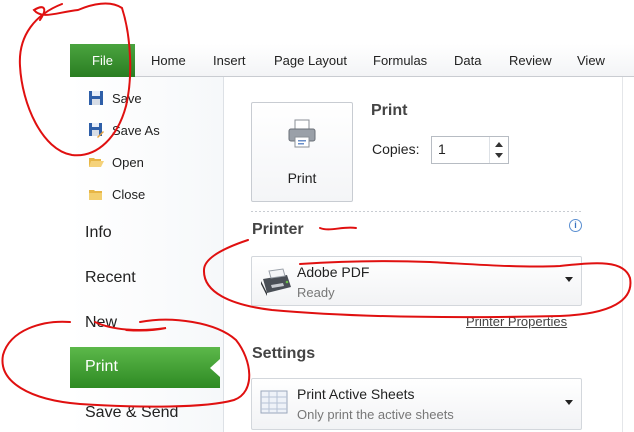 This screenshot has height=432, width=634. Describe the element at coordinates (356, 394) in the screenshot. I see `print-what-title: Print Active Sheets` at that location.